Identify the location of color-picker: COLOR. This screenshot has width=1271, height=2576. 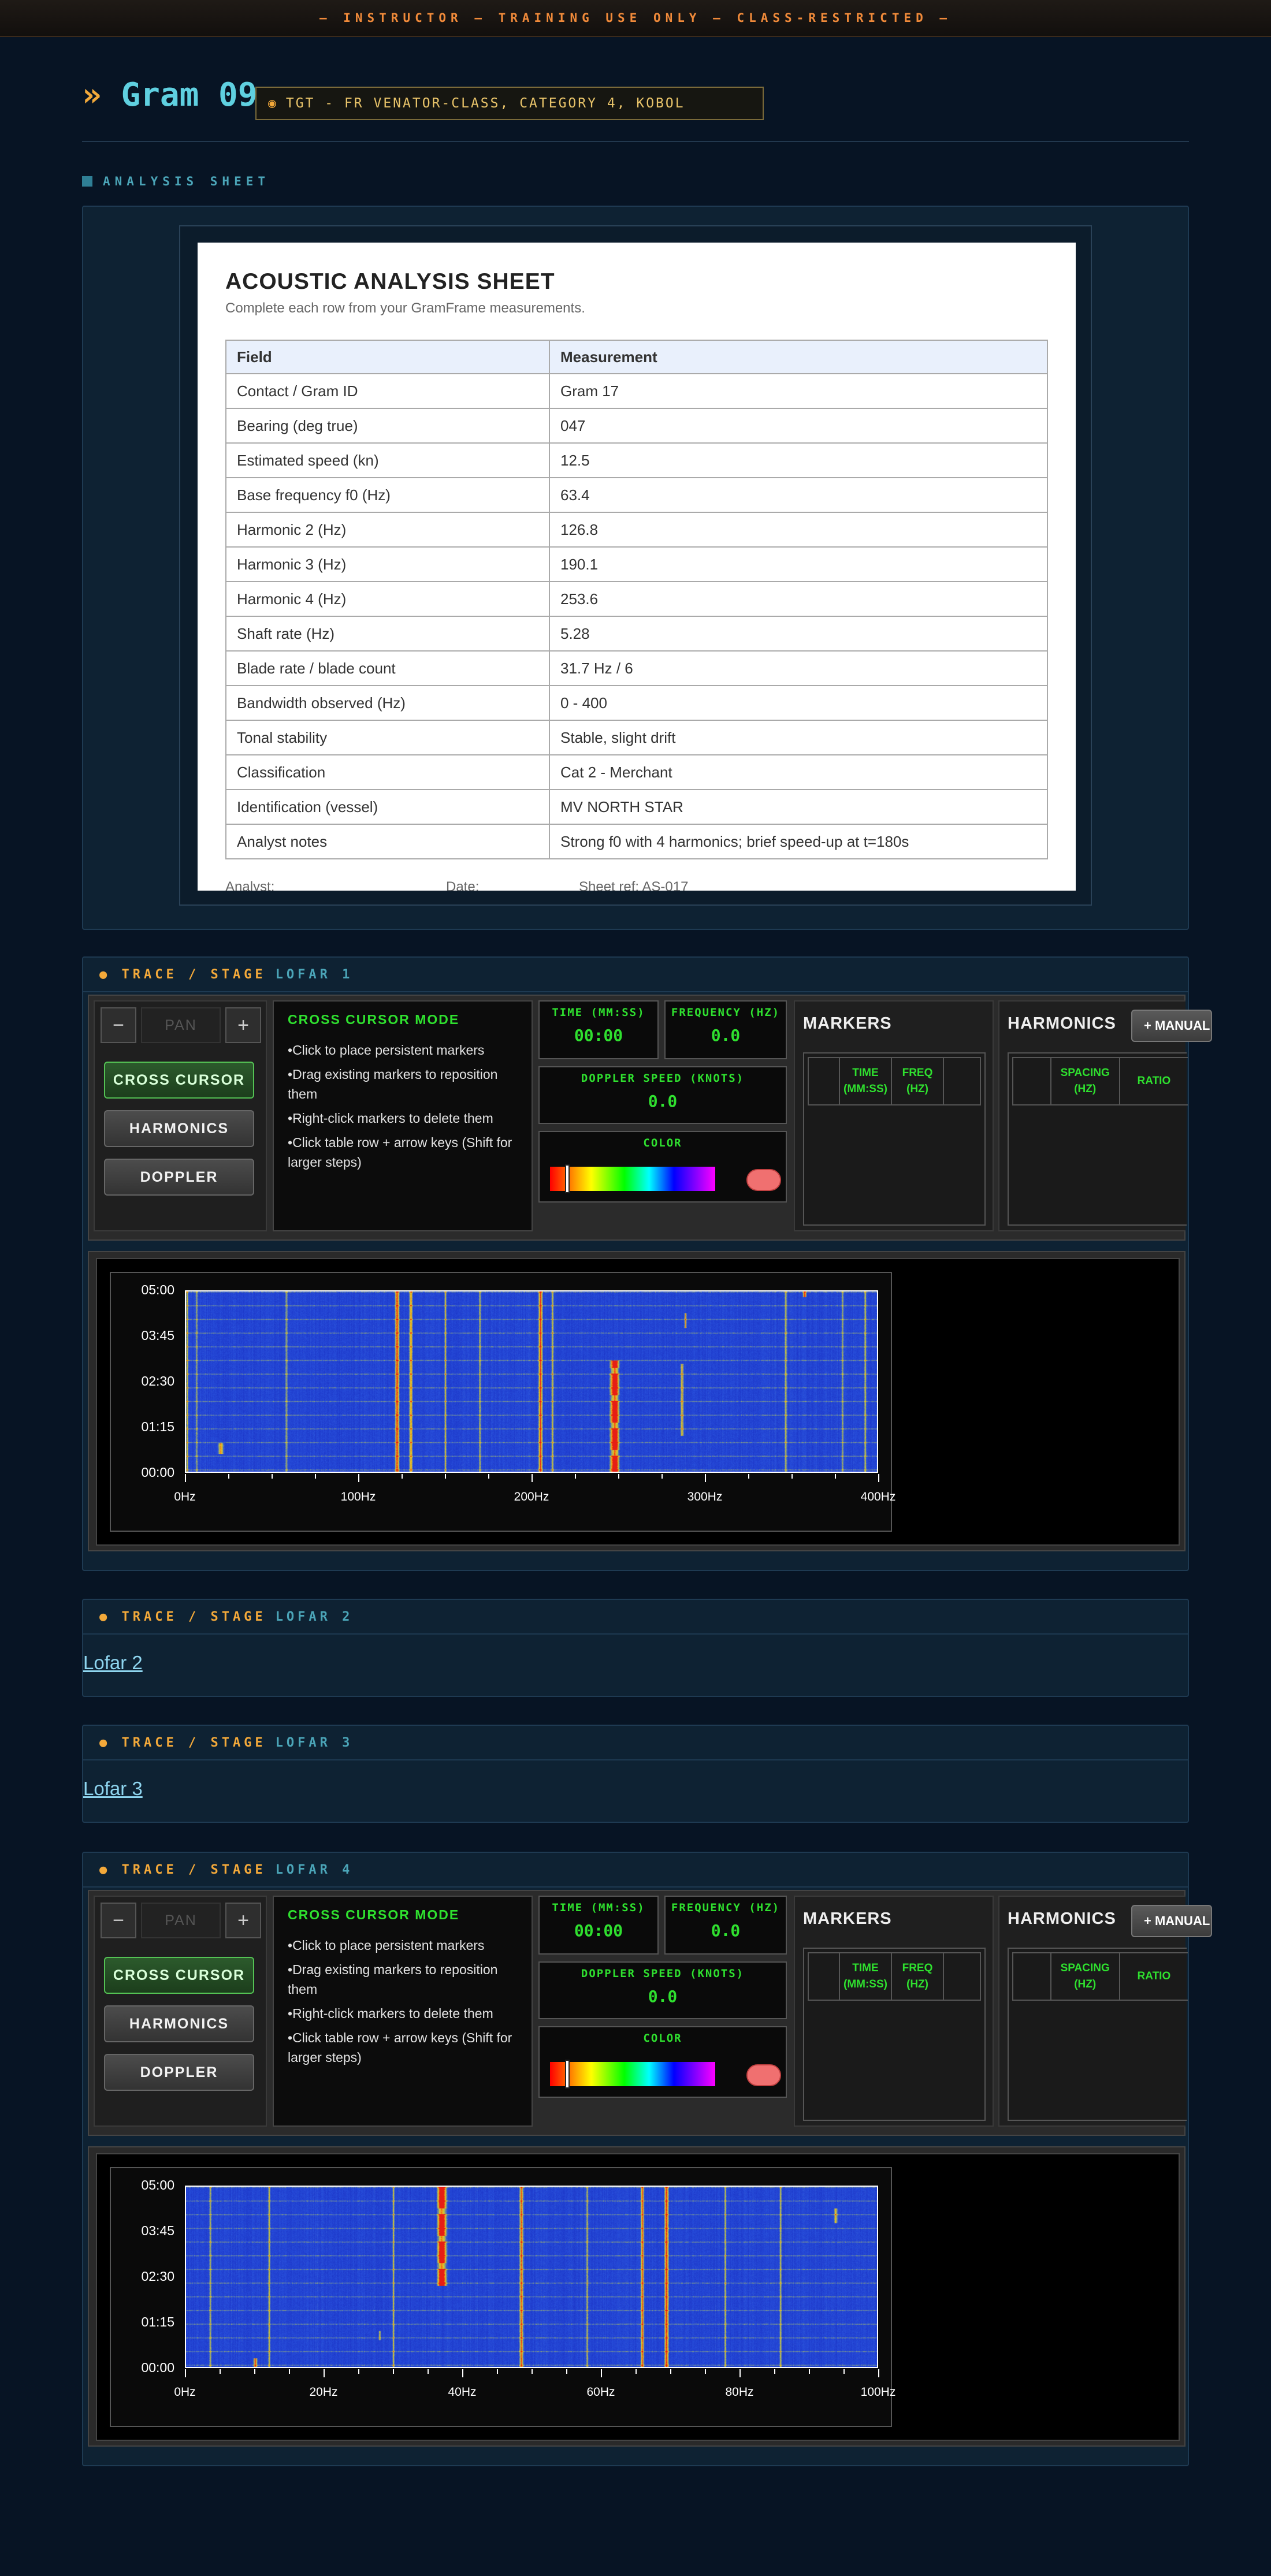
(662, 1167).